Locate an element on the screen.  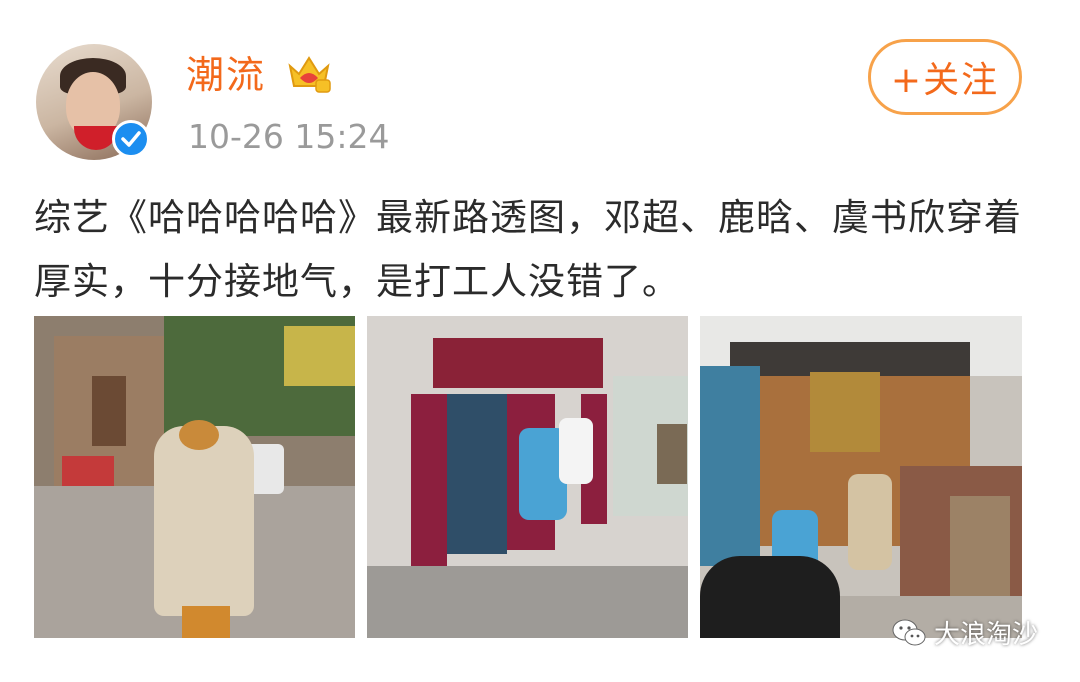
crown-badge-icon is located at coordinates (309, 74).